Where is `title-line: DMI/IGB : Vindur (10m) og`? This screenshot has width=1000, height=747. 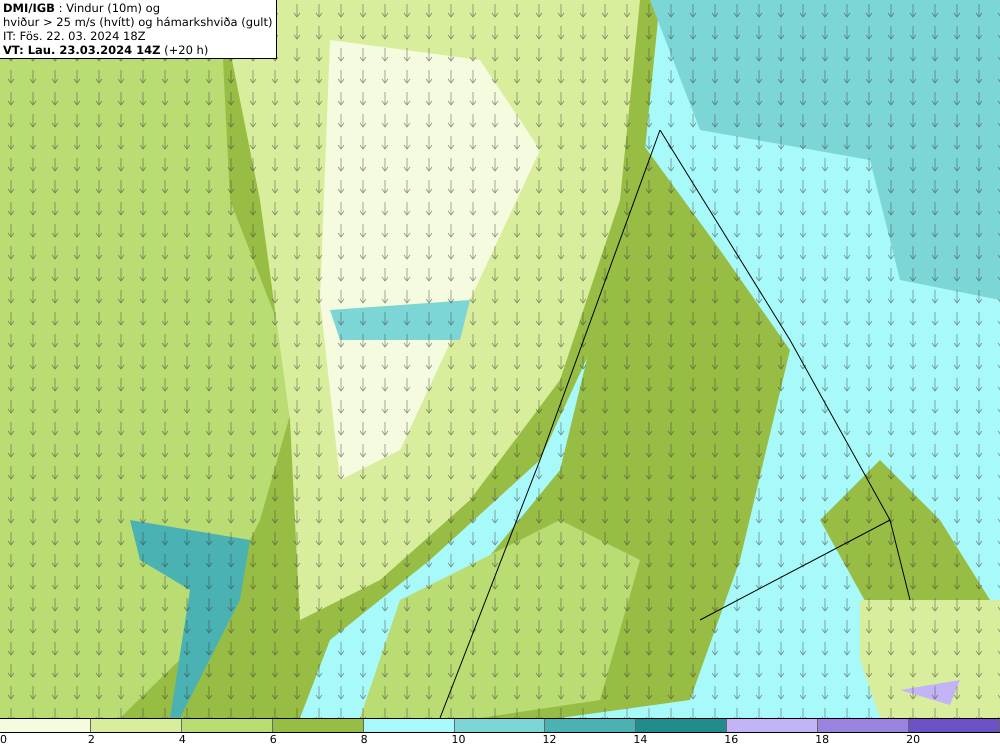
title-line: DMI/IGB : Vindur (10m) og is located at coordinates (82, 8).